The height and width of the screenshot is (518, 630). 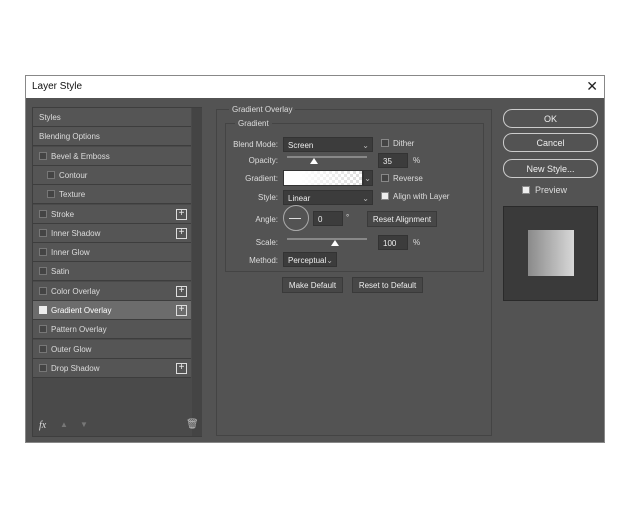 I want to click on close-icon: ✕, so click(x=592, y=86).